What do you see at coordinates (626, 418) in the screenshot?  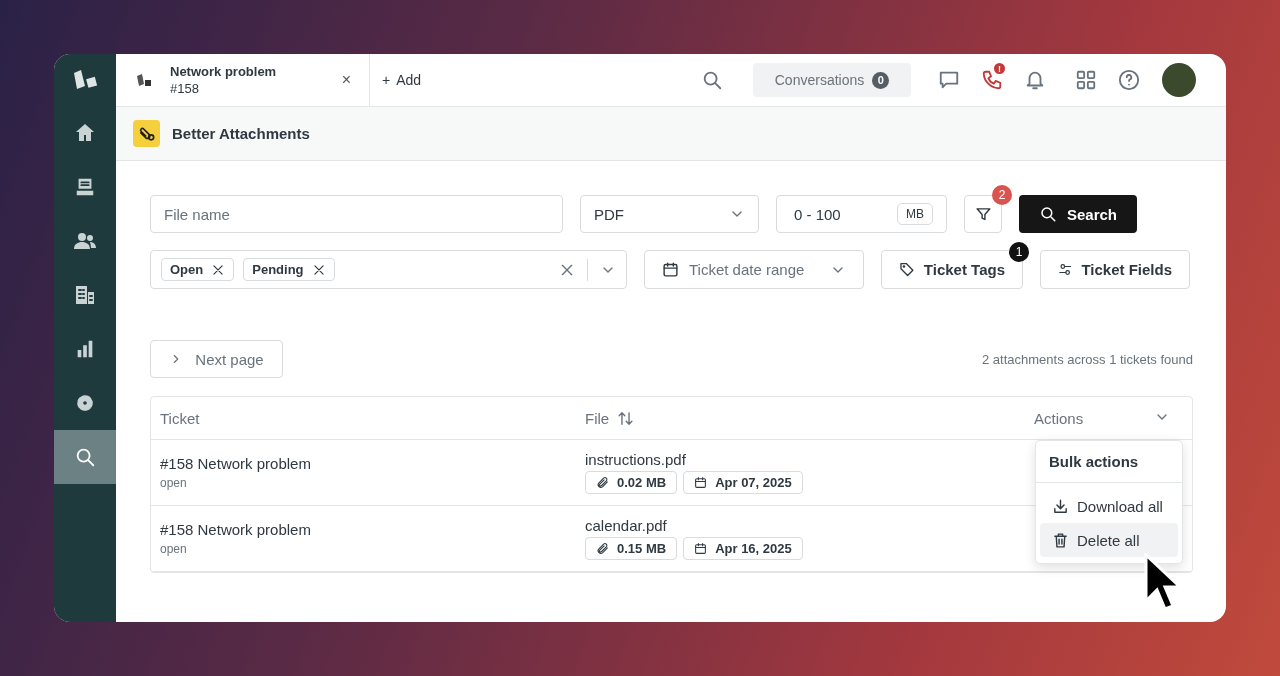 I see `sort-icon` at bounding box center [626, 418].